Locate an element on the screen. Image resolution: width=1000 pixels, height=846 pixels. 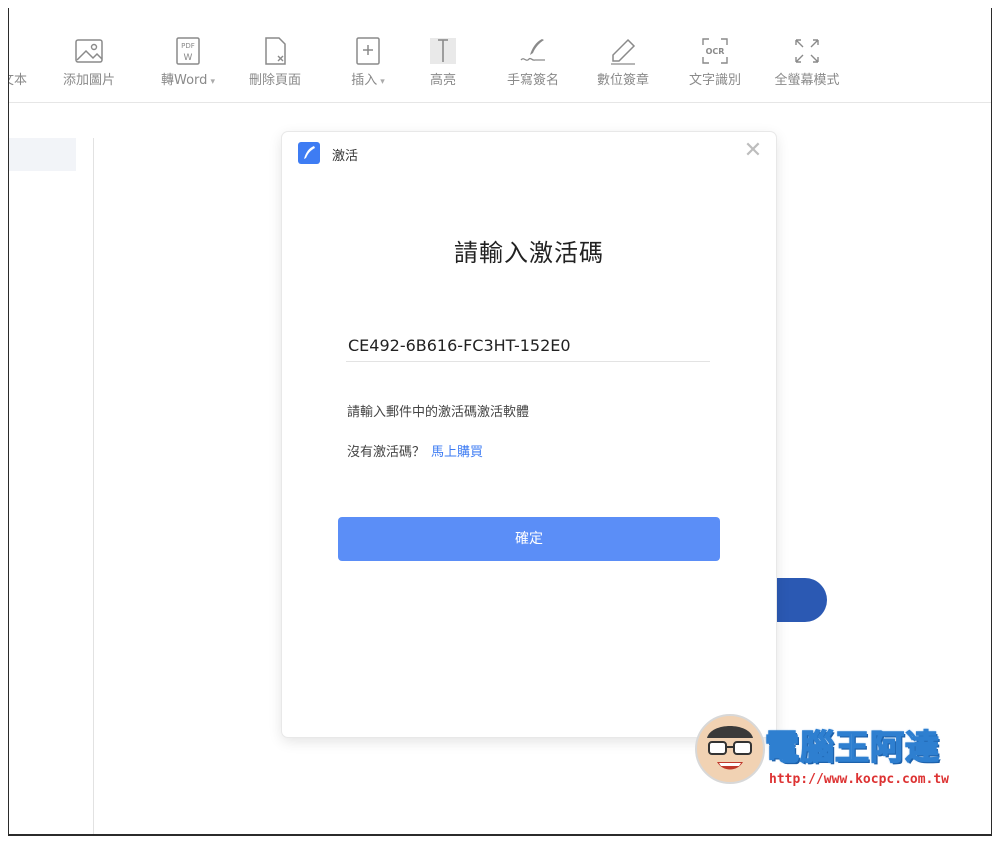
tool-label: 文本 is located at coordinates (18, 80).